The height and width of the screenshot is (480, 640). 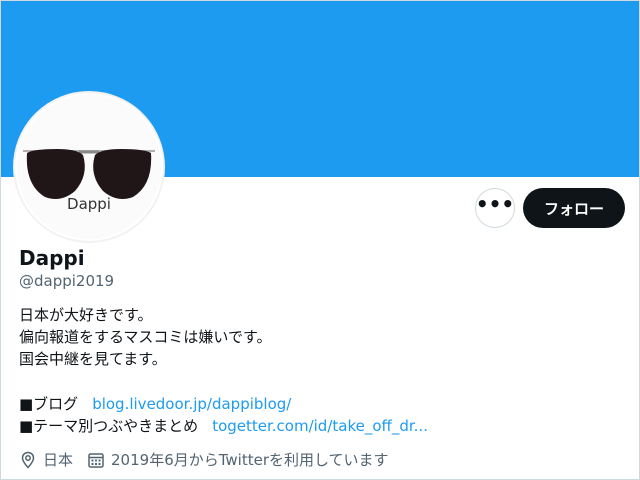 What do you see at coordinates (93, 359) in the screenshot?
I see `bio-line: 国会中継を見てます。` at bounding box center [93, 359].